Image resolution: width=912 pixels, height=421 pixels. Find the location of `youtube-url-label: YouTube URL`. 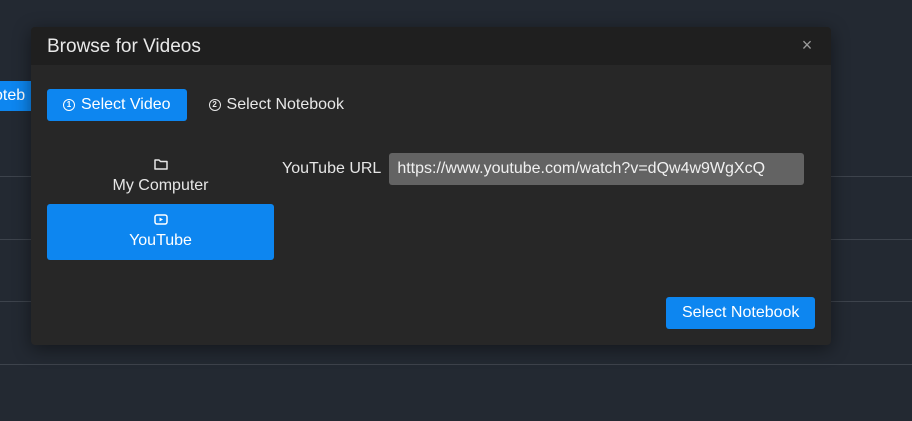

youtube-url-label: YouTube URL is located at coordinates (332, 168).